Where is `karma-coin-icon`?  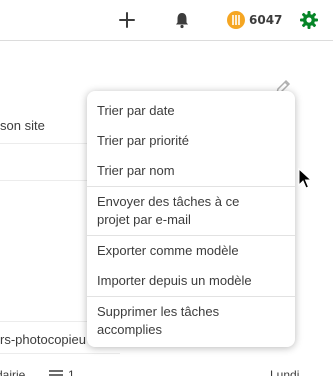 karma-coin-icon is located at coordinates (236, 20).